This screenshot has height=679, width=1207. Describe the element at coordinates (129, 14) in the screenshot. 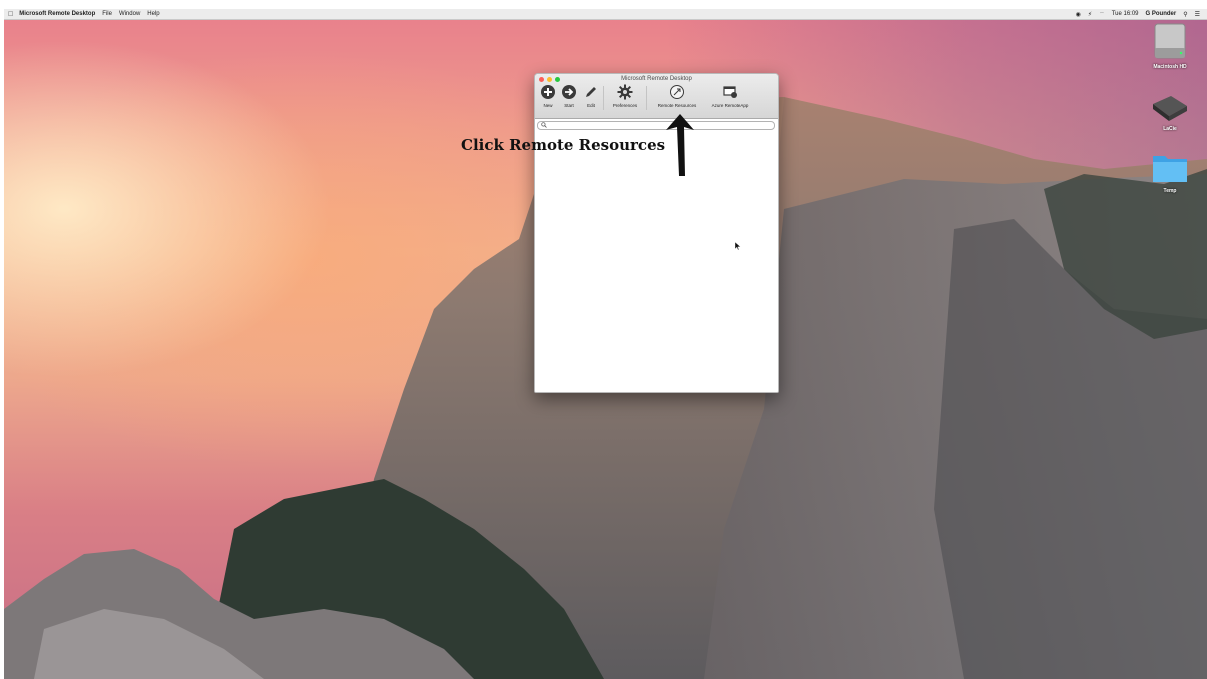

I see `menu-window: Window` at that location.